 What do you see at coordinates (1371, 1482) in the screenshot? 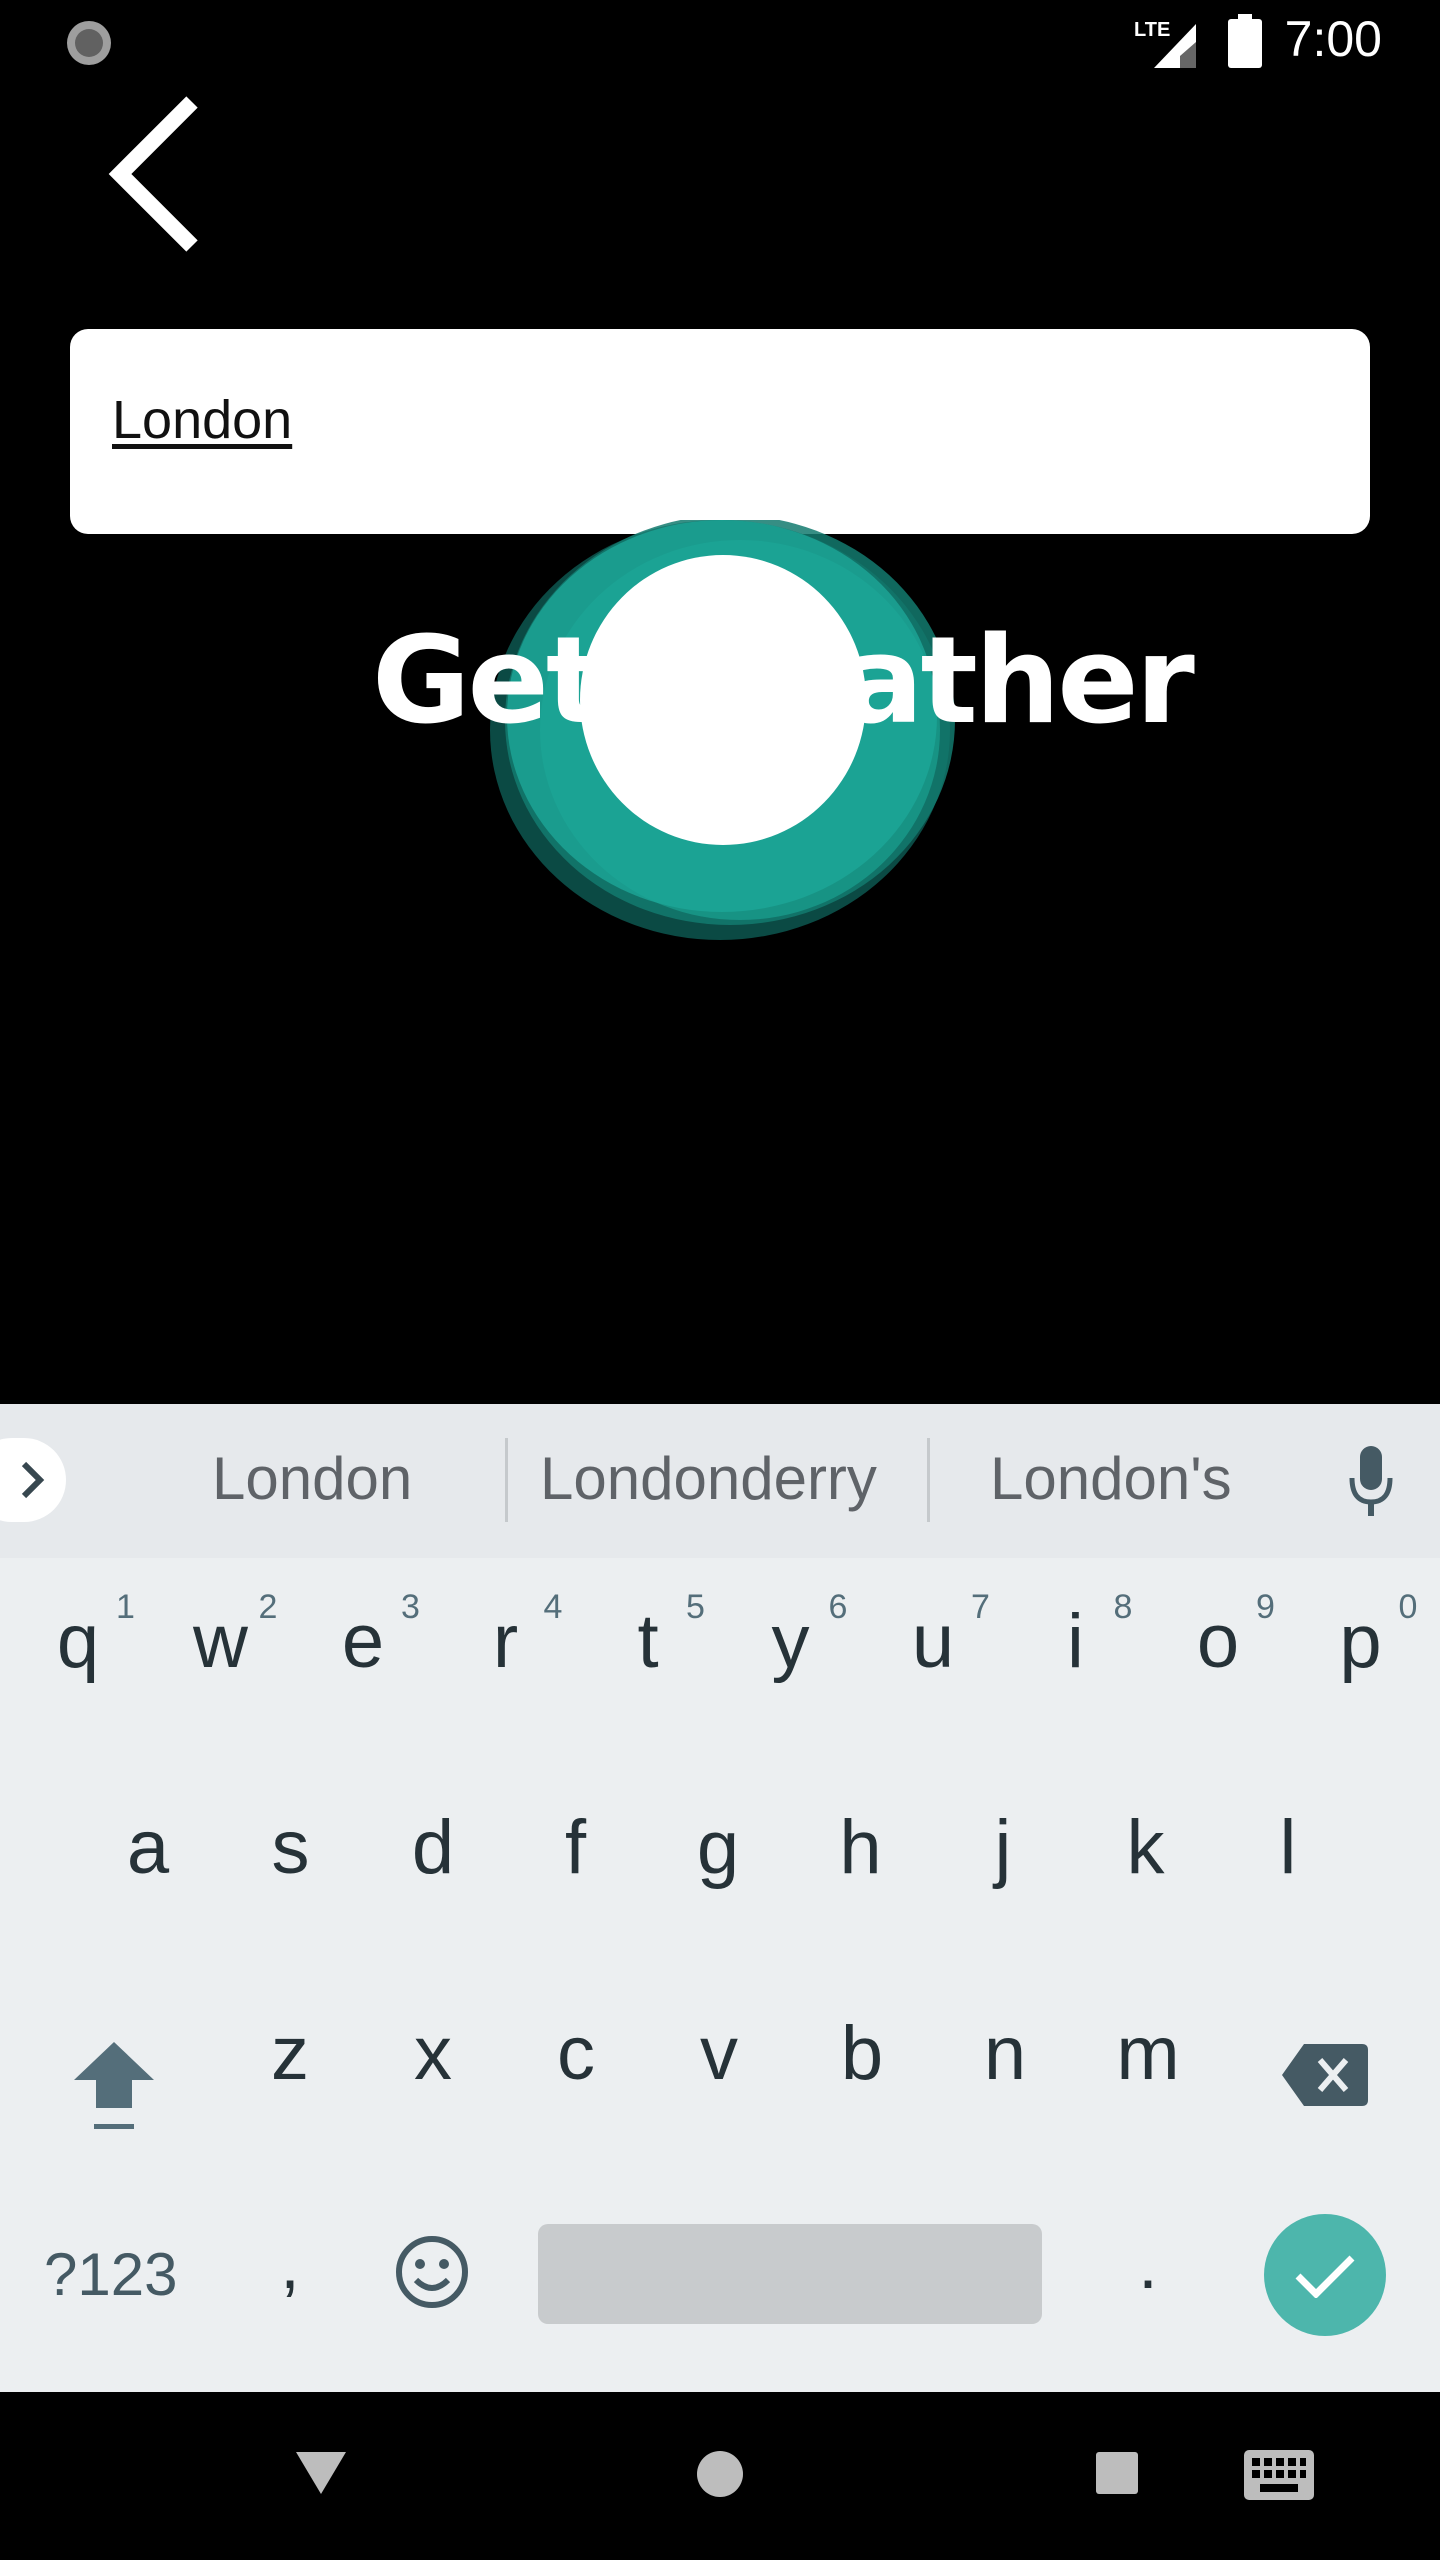
I see `microphone-icon` at bounding box center [1371, 1482].